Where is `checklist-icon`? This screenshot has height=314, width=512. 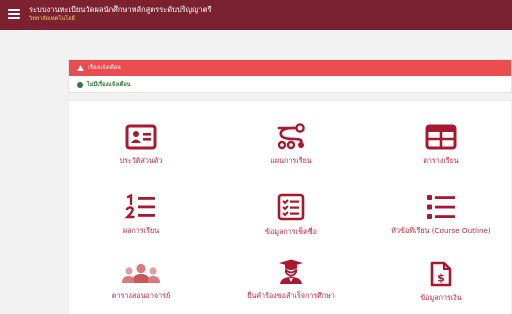 checklist-icon is located at coordinates (291, 207).